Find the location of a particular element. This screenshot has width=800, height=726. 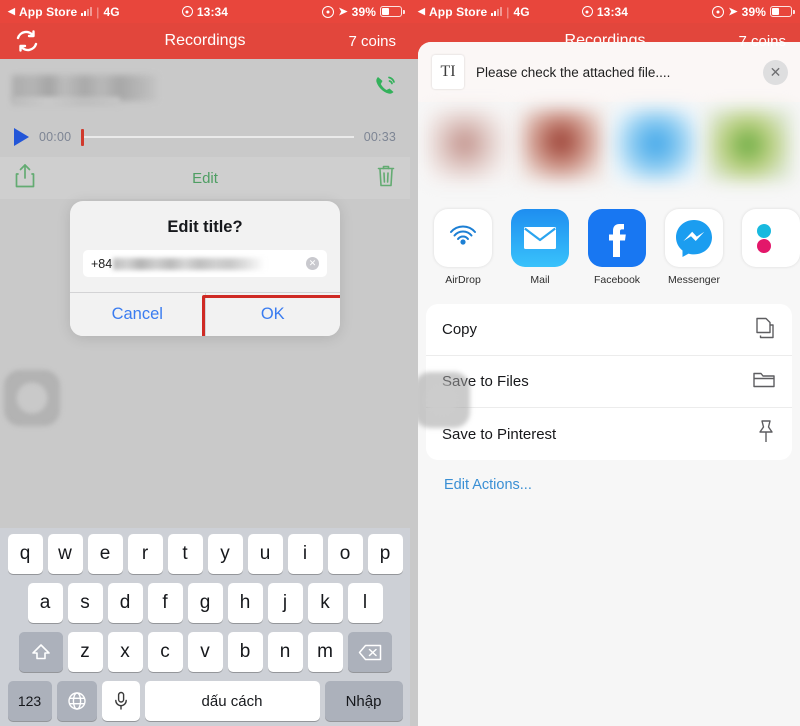

watermark-artifact is located at coordinates (444, 400).